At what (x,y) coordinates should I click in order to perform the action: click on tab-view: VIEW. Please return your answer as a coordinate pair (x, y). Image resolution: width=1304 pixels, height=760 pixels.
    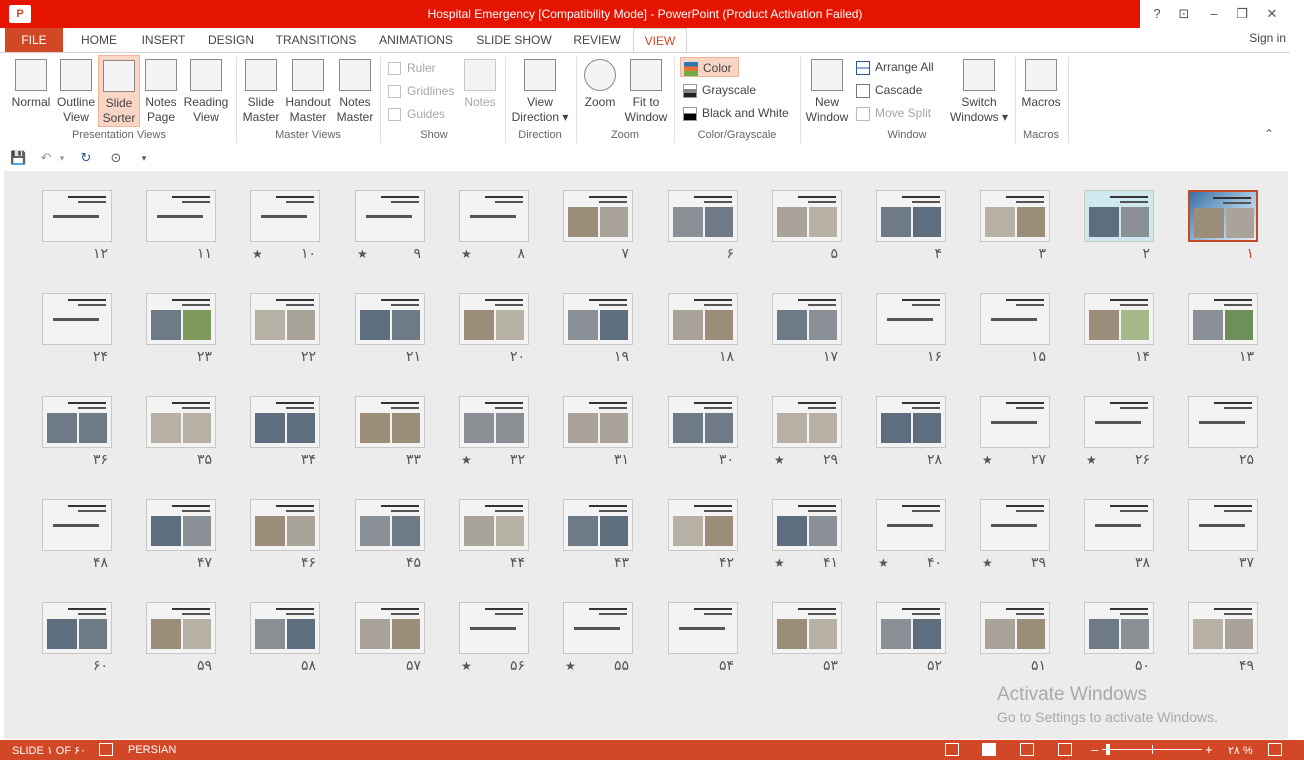
    Looking at the image, I should click on (660, 40).